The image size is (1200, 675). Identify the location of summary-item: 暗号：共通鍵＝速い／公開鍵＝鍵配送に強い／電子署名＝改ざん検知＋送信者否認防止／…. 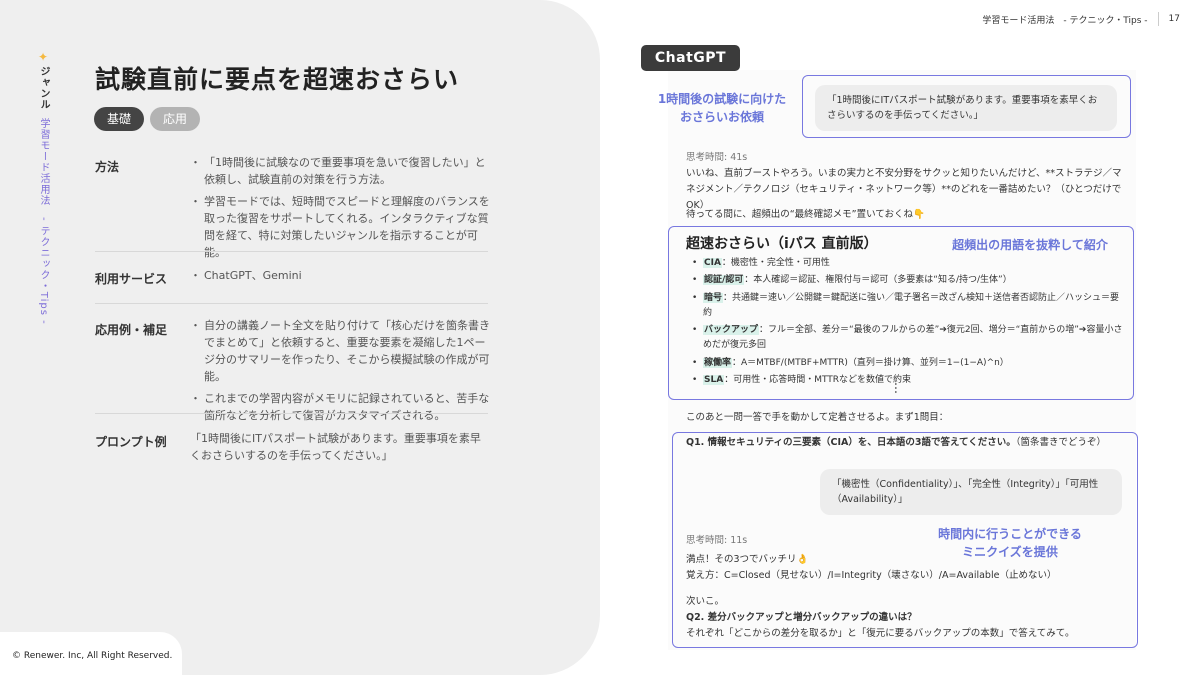
(907, 306).